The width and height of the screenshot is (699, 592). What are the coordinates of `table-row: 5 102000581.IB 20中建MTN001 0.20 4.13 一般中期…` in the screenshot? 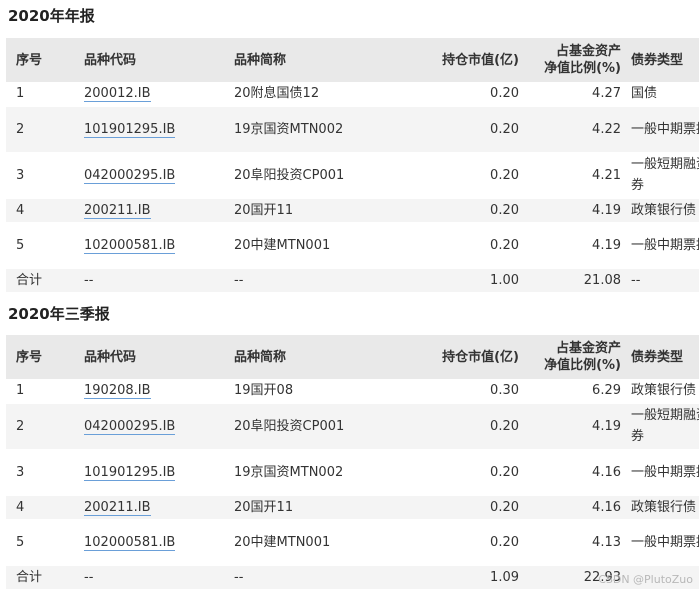 It's located at (352, 542).